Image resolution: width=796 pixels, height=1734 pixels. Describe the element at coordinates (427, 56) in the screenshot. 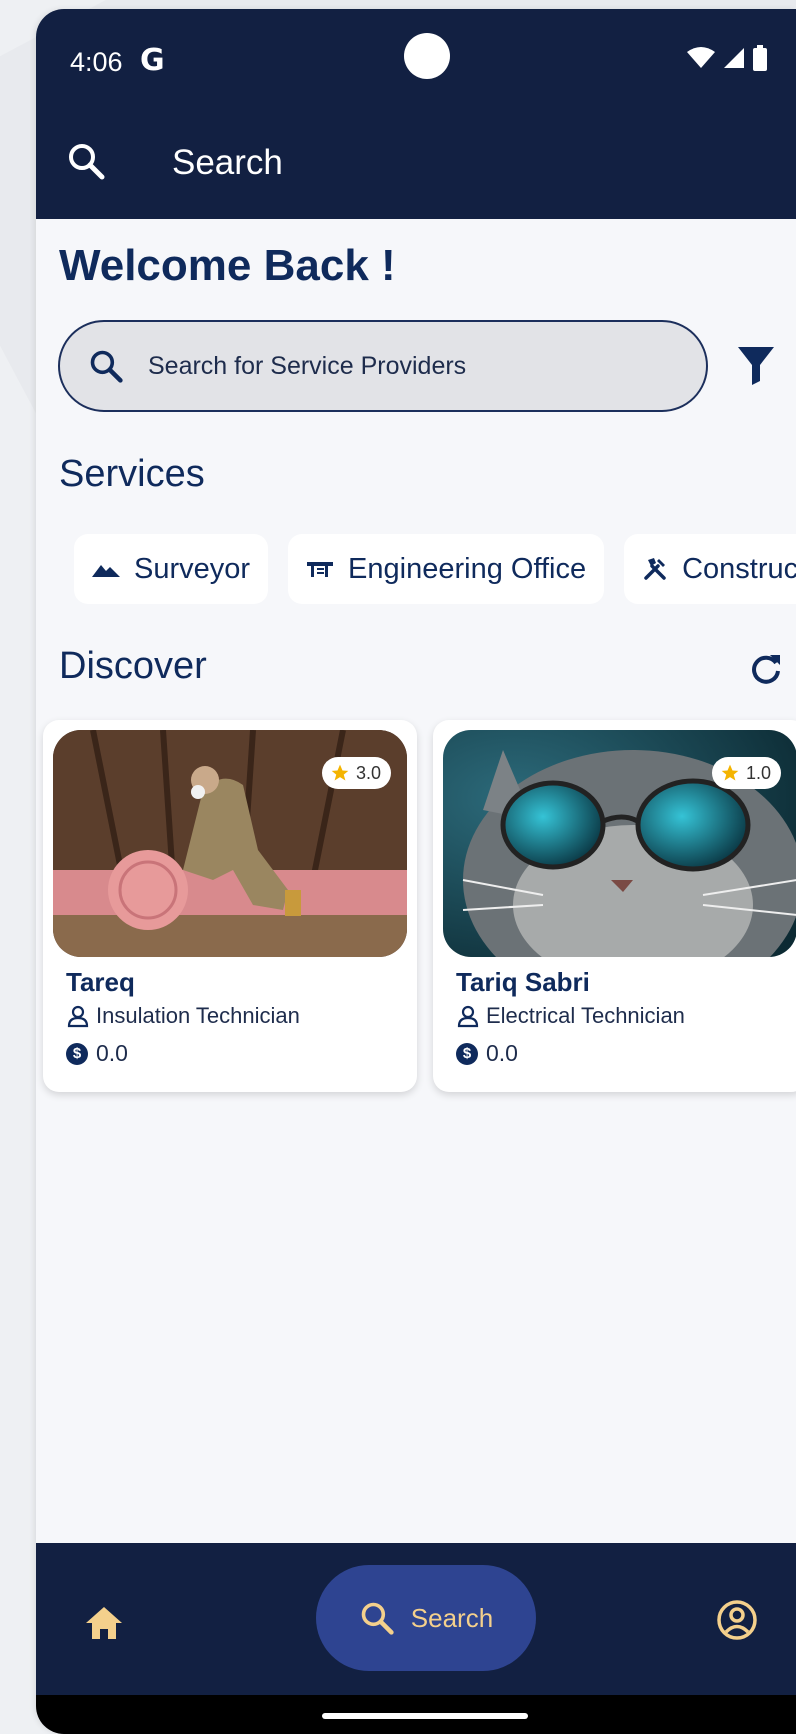

I see `camera-cutout` at that location.